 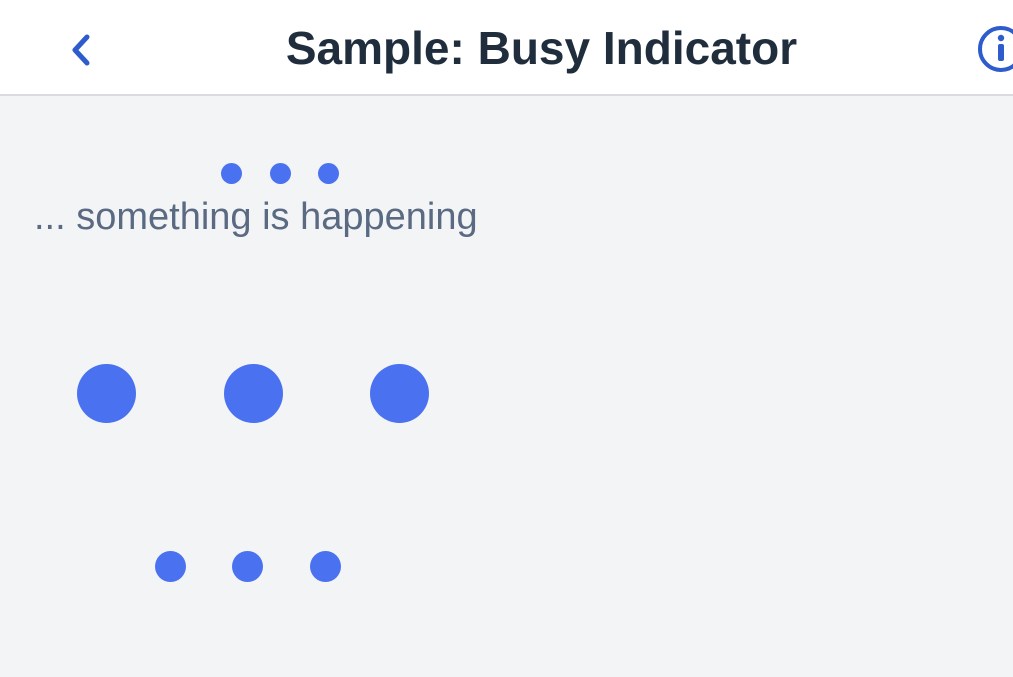 I want to click on chevron-left-icon, so click(x=81, y=50).